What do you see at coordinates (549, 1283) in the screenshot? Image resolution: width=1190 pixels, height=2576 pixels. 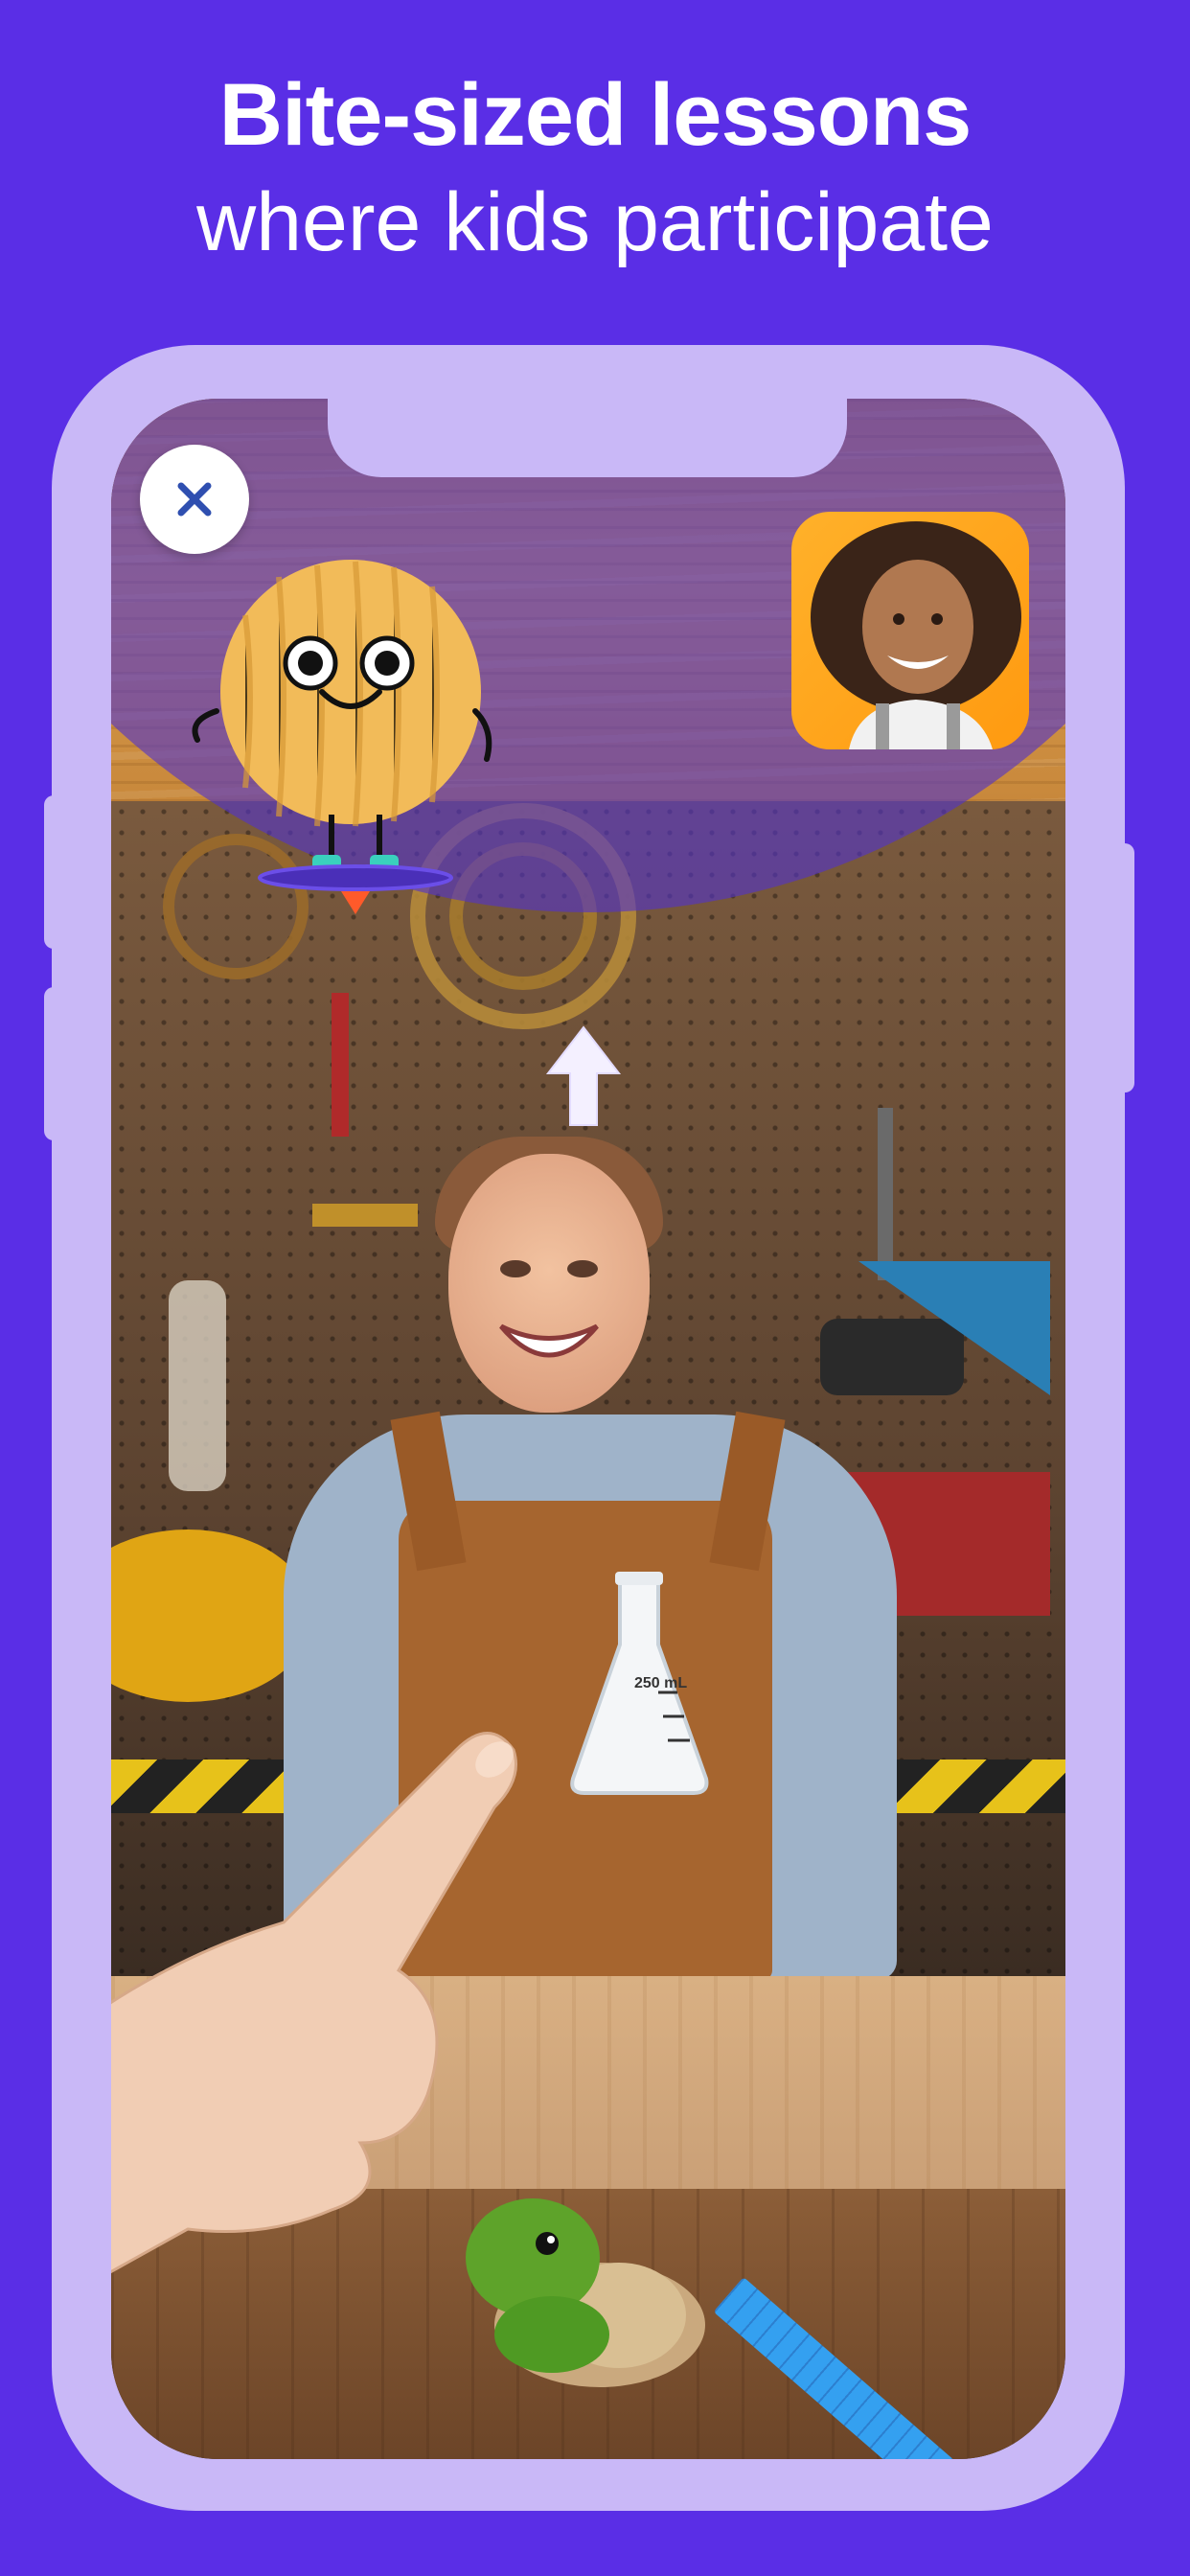 I see `presenter-face` at bounding box center [549, 1283].